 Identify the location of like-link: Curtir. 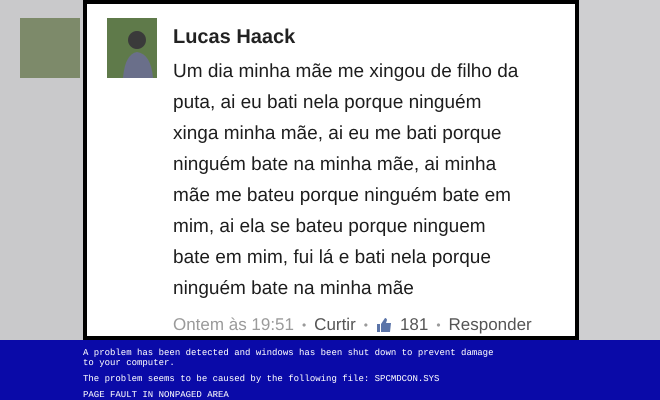
(335, 325).